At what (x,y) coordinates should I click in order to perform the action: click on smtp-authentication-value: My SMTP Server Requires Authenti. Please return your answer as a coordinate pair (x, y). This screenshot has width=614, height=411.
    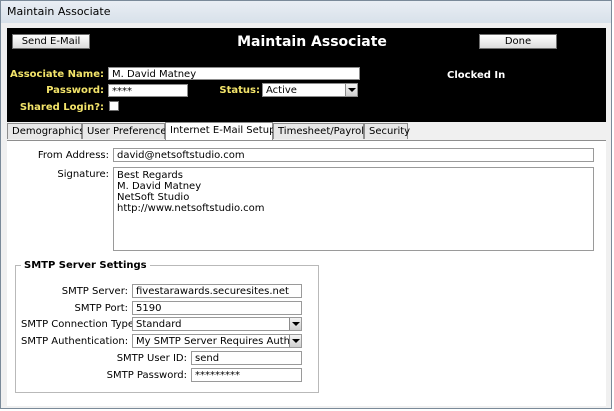
    Looking at the image, I should click on (219, 341).